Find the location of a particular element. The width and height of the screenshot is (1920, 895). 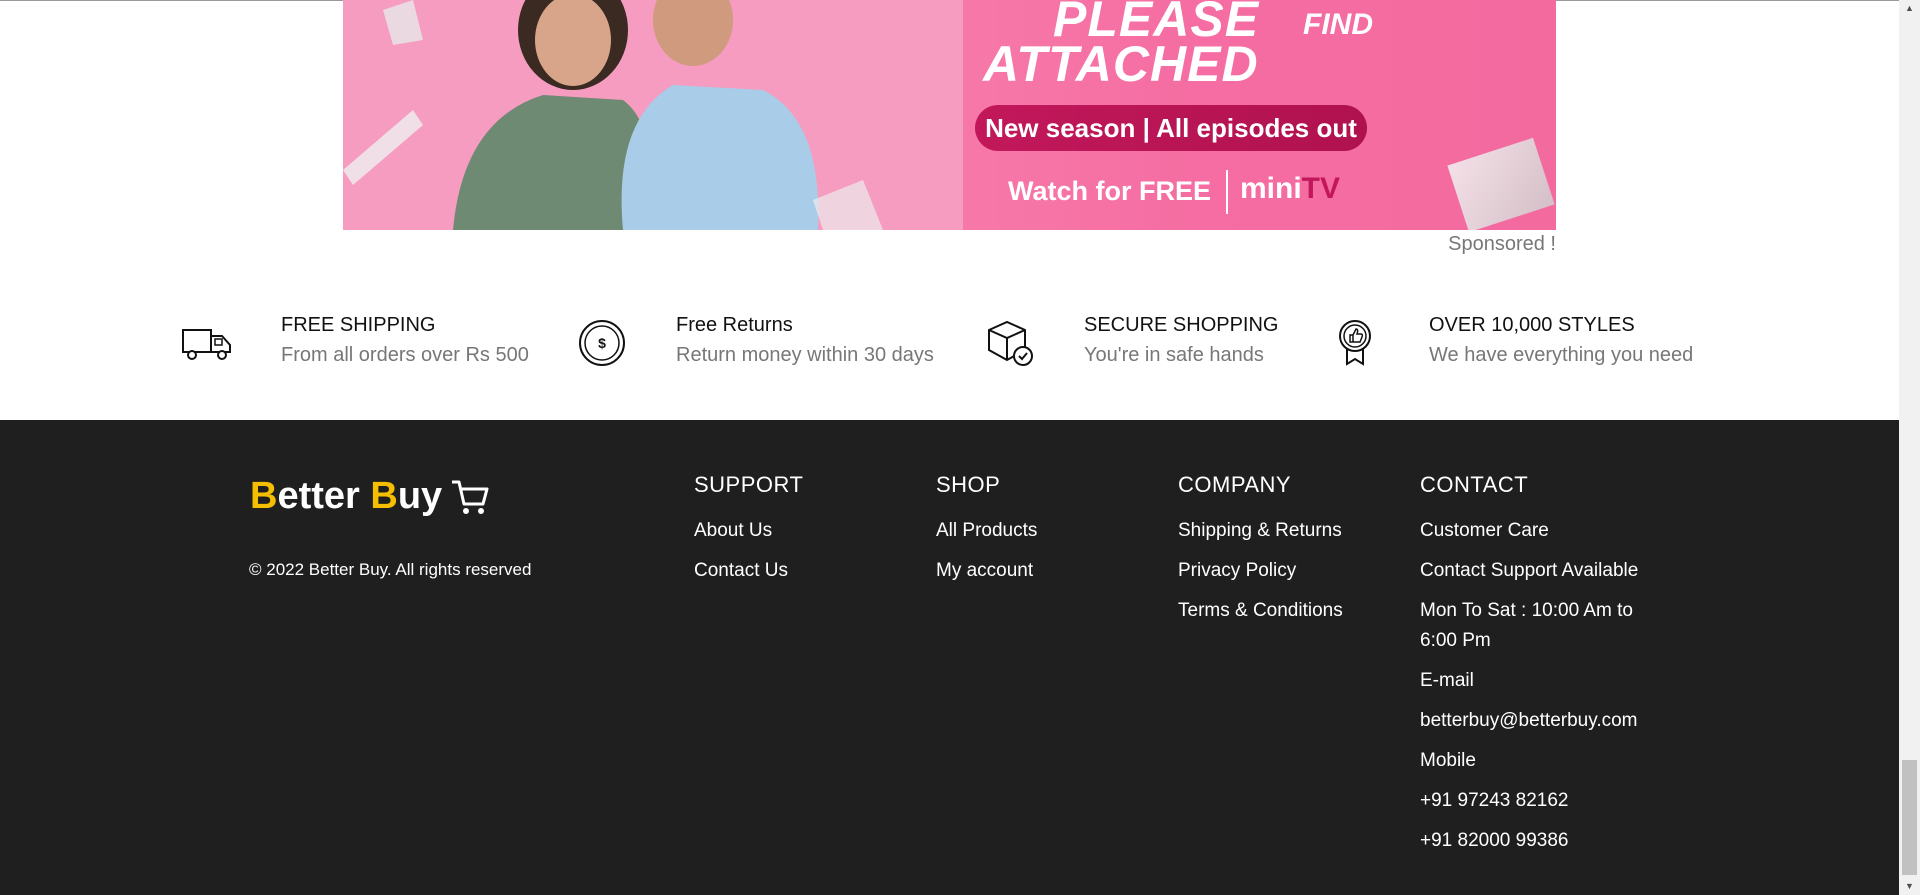

feature-subtitle: From all orders over Rs 500 is located at coordinates (405, 355).